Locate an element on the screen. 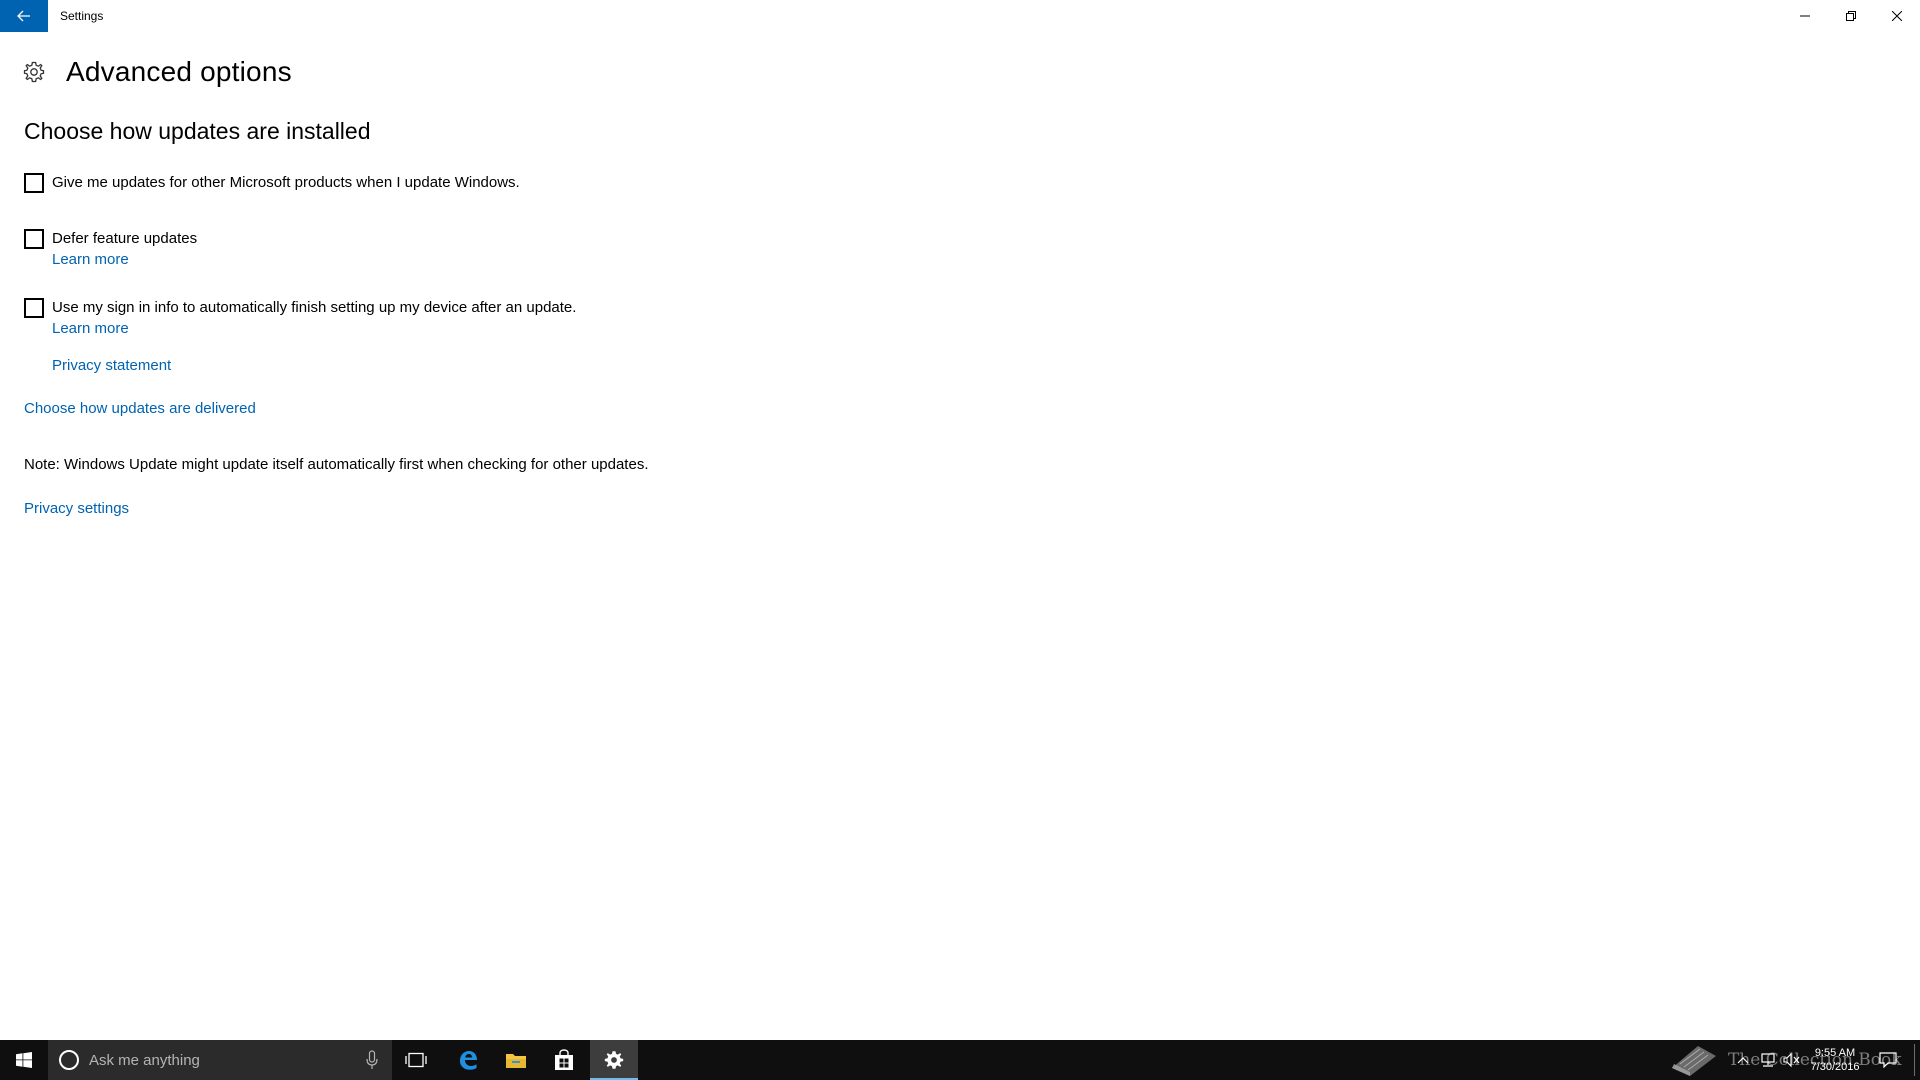 The width and height of the screenshot is (1920, 1080). store-button is located at coordinates (564, 1060).